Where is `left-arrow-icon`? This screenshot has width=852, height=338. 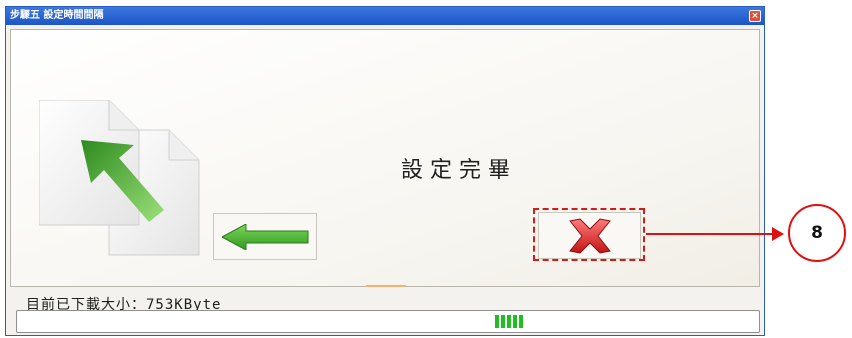 left-arrow-icon is located at coordinates (265, 237).